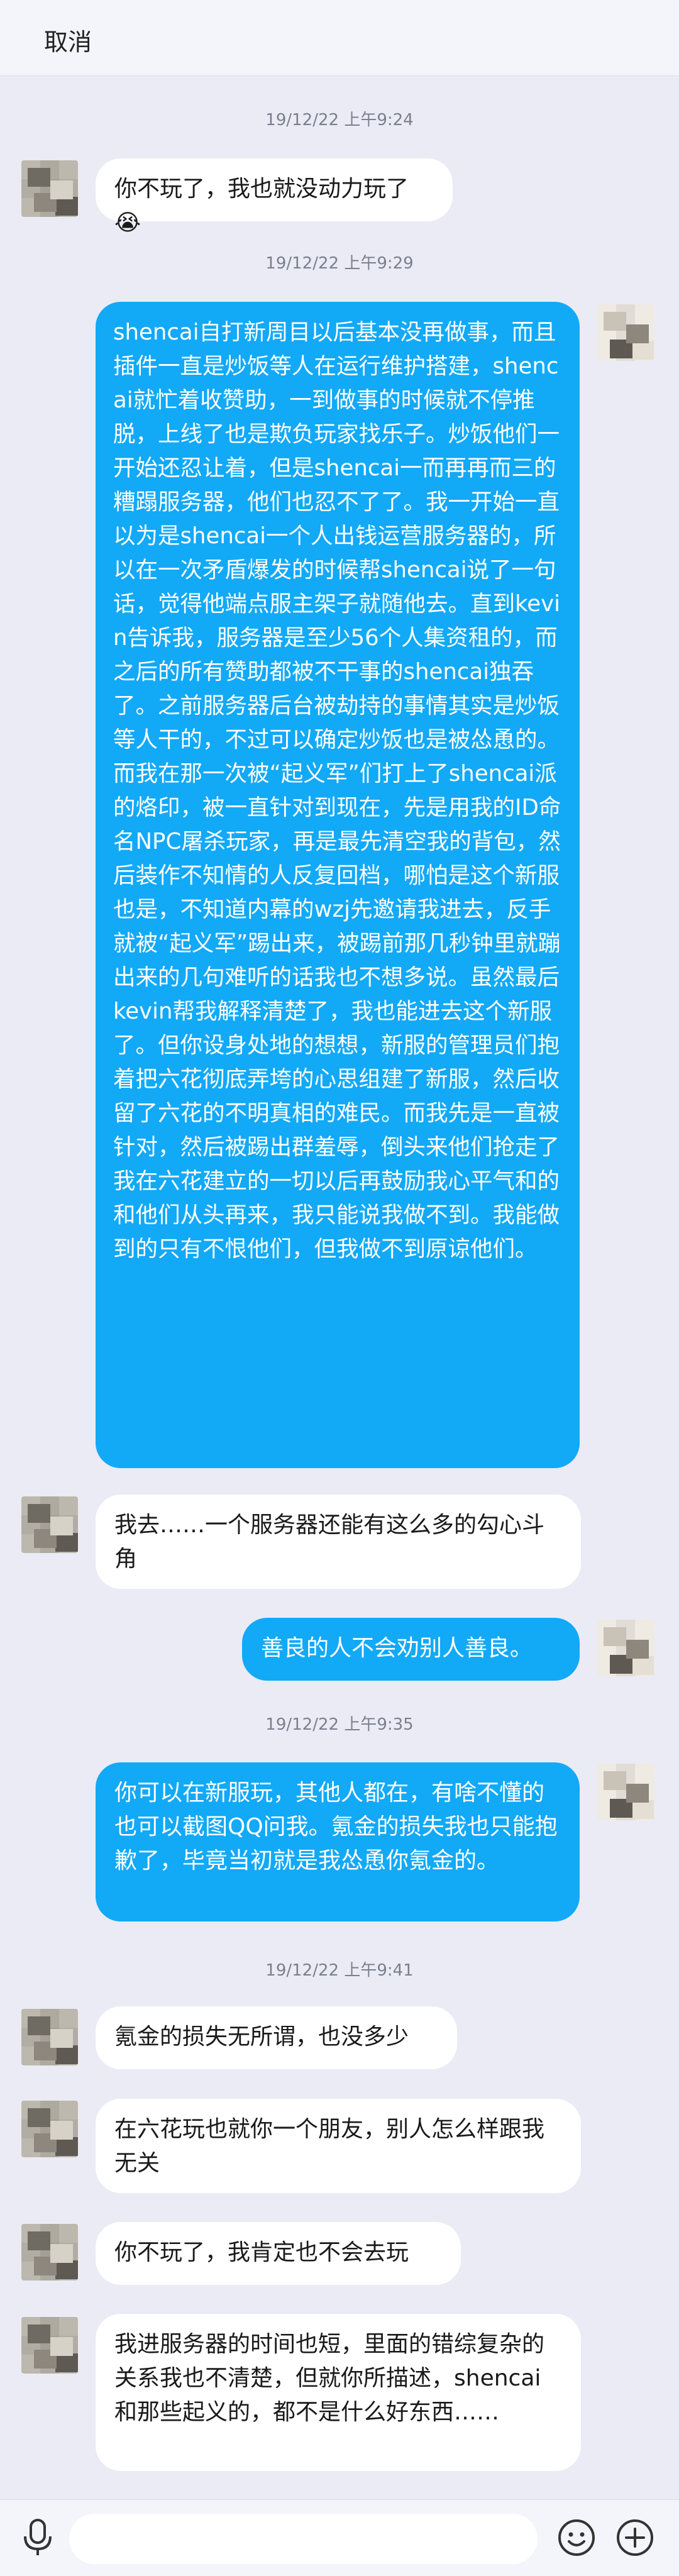  Describe the element at coordinates (274, 197) in the screenshot. I see `message-bubble-incoming: 你不玩了，我也就没动力玩了😭` at that location.